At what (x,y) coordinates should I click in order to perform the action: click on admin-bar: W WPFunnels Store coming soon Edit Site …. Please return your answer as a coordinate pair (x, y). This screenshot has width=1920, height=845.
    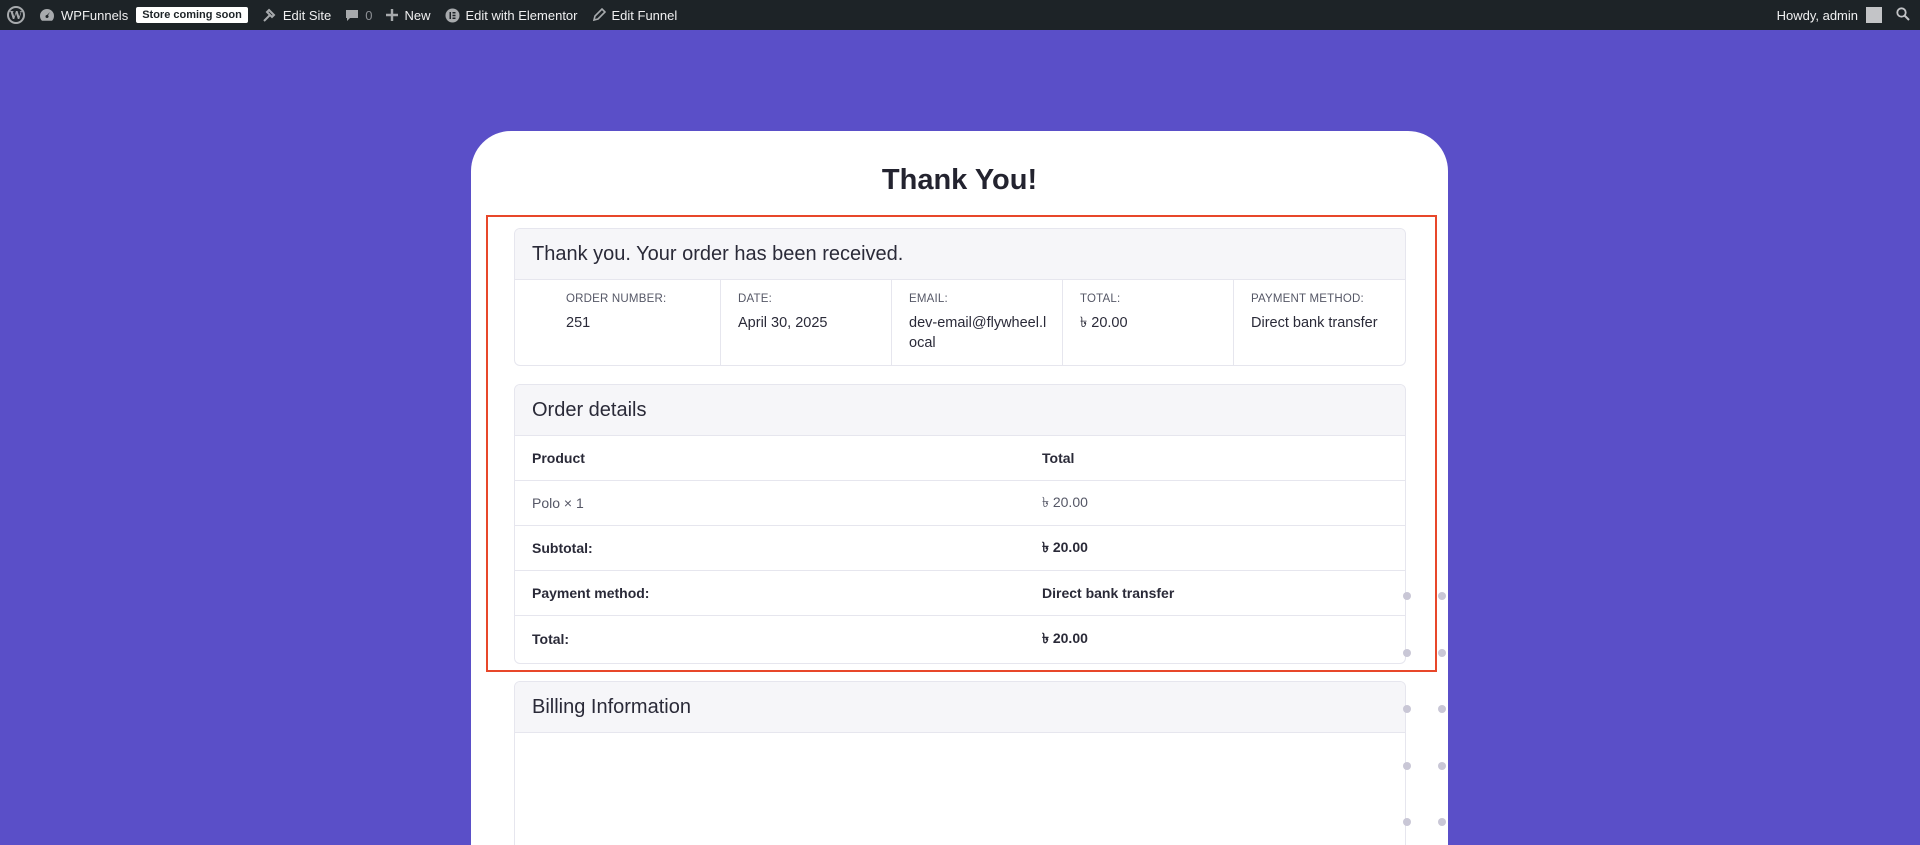
    Looking at the image, I should click on (960, 15).